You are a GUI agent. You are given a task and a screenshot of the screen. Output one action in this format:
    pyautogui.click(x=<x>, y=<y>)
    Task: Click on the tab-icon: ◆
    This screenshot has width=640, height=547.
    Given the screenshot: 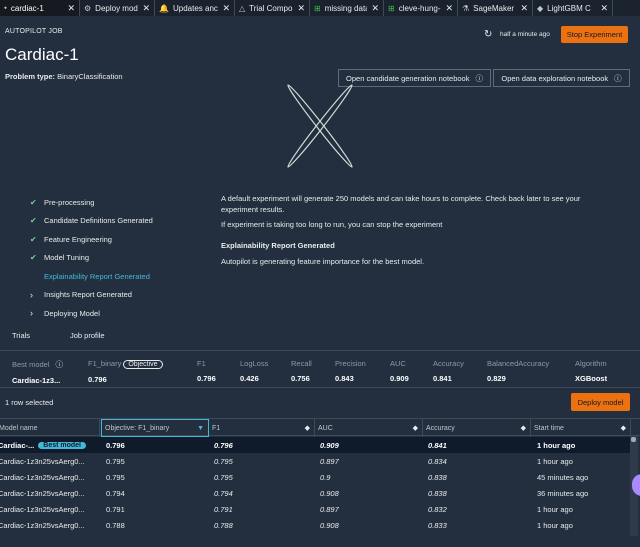 What is the action you would take?
    pyautogui.click(x=540, y=8)
    